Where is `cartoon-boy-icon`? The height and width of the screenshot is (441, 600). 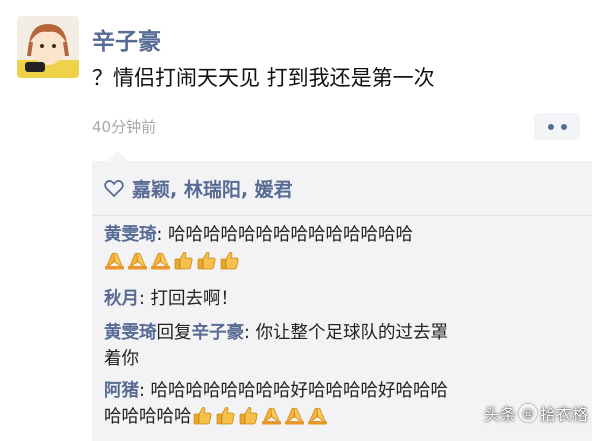
cartoon-boy-icon is located at coordinates (48, 47).